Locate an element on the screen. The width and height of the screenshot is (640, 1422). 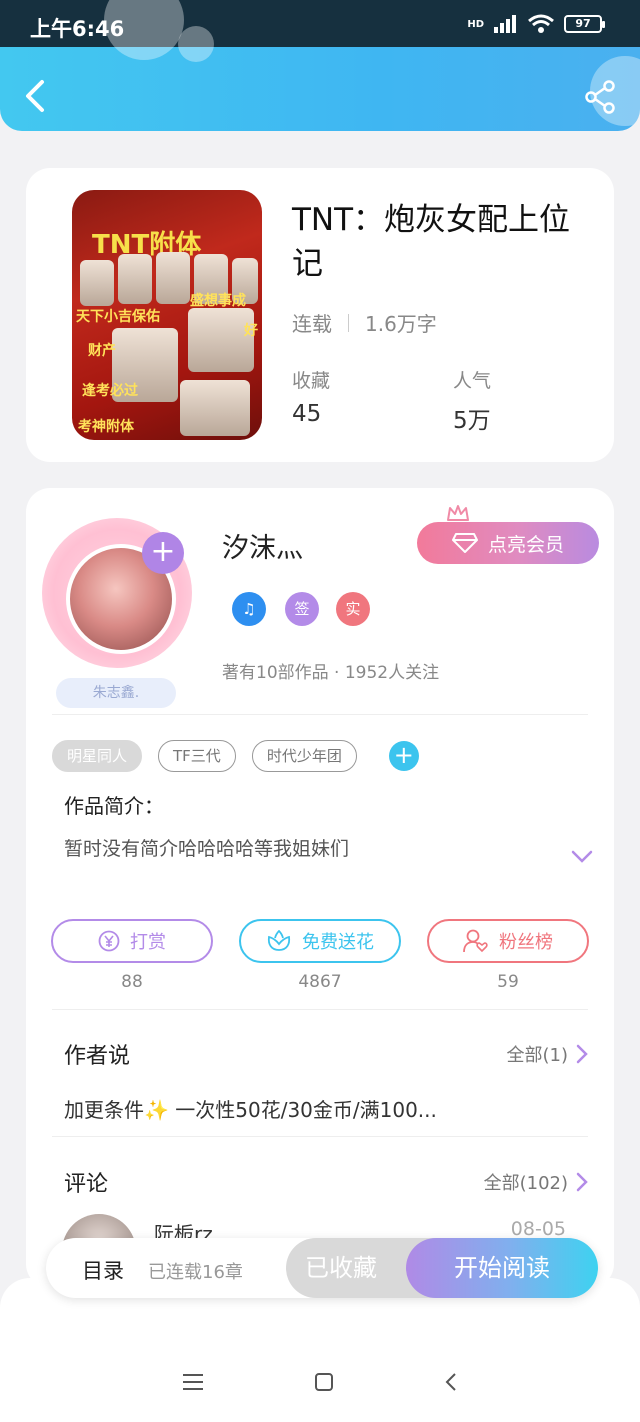
fan-rank-button: 粉丝榜 is located at coordinates (508, 941).